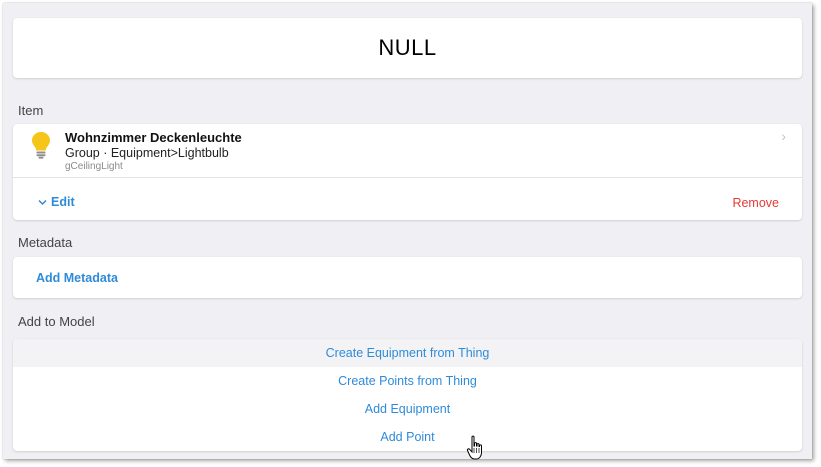 The image size is (821, 467). I want to click on item-type: Group · Equipment>Lightbulb, so click(147, 153).